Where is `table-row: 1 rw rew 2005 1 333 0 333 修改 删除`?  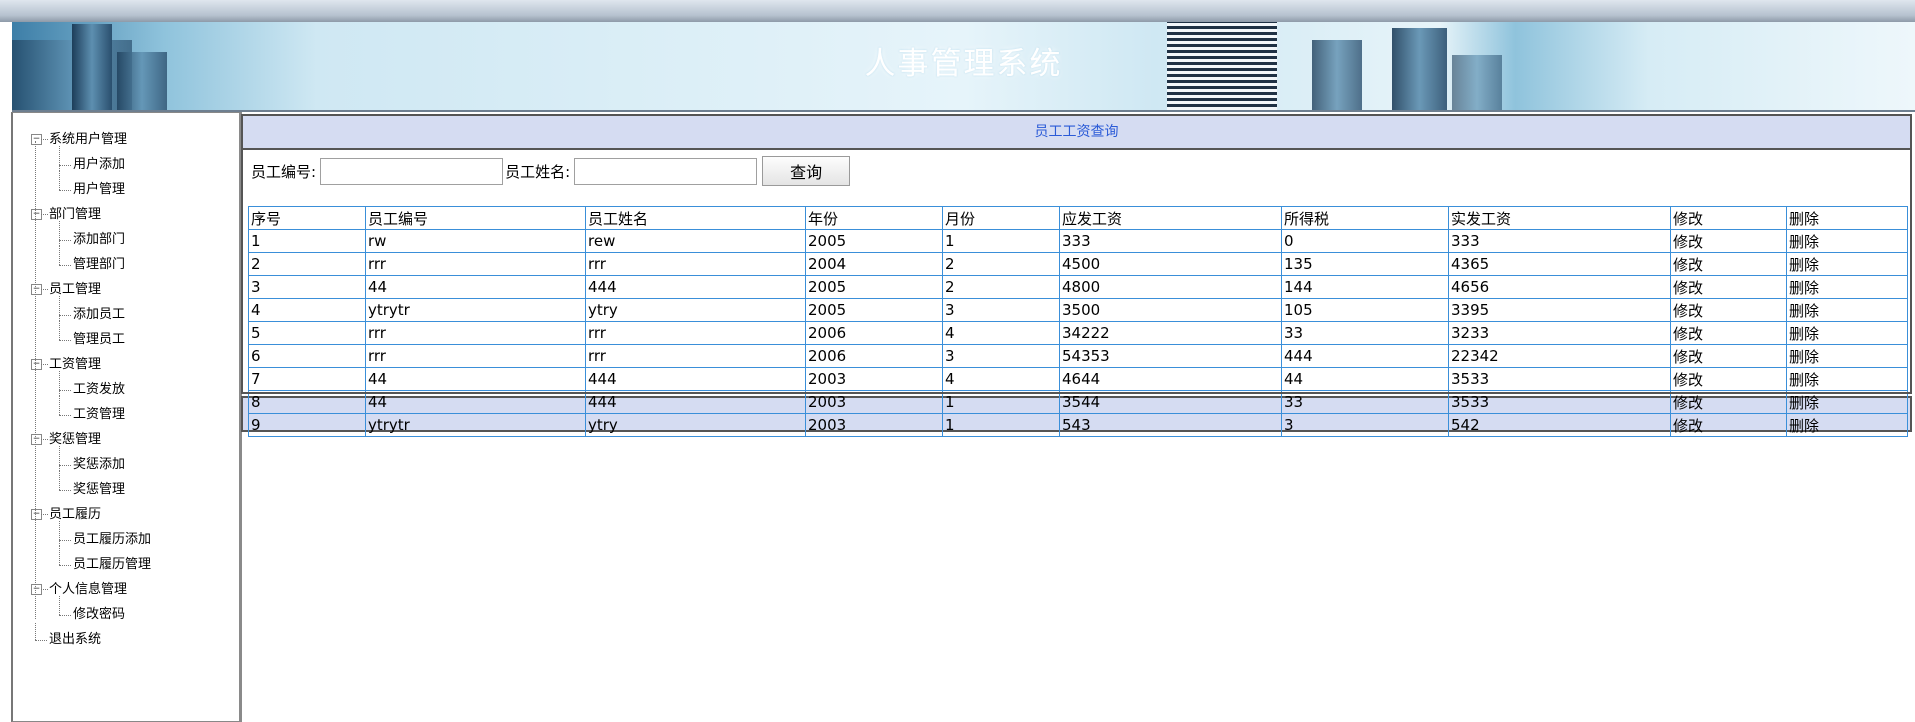
table-row: 1 rw rew 2005 1 333 0 333 修改 删除 is located at coordinates (1078, 241).